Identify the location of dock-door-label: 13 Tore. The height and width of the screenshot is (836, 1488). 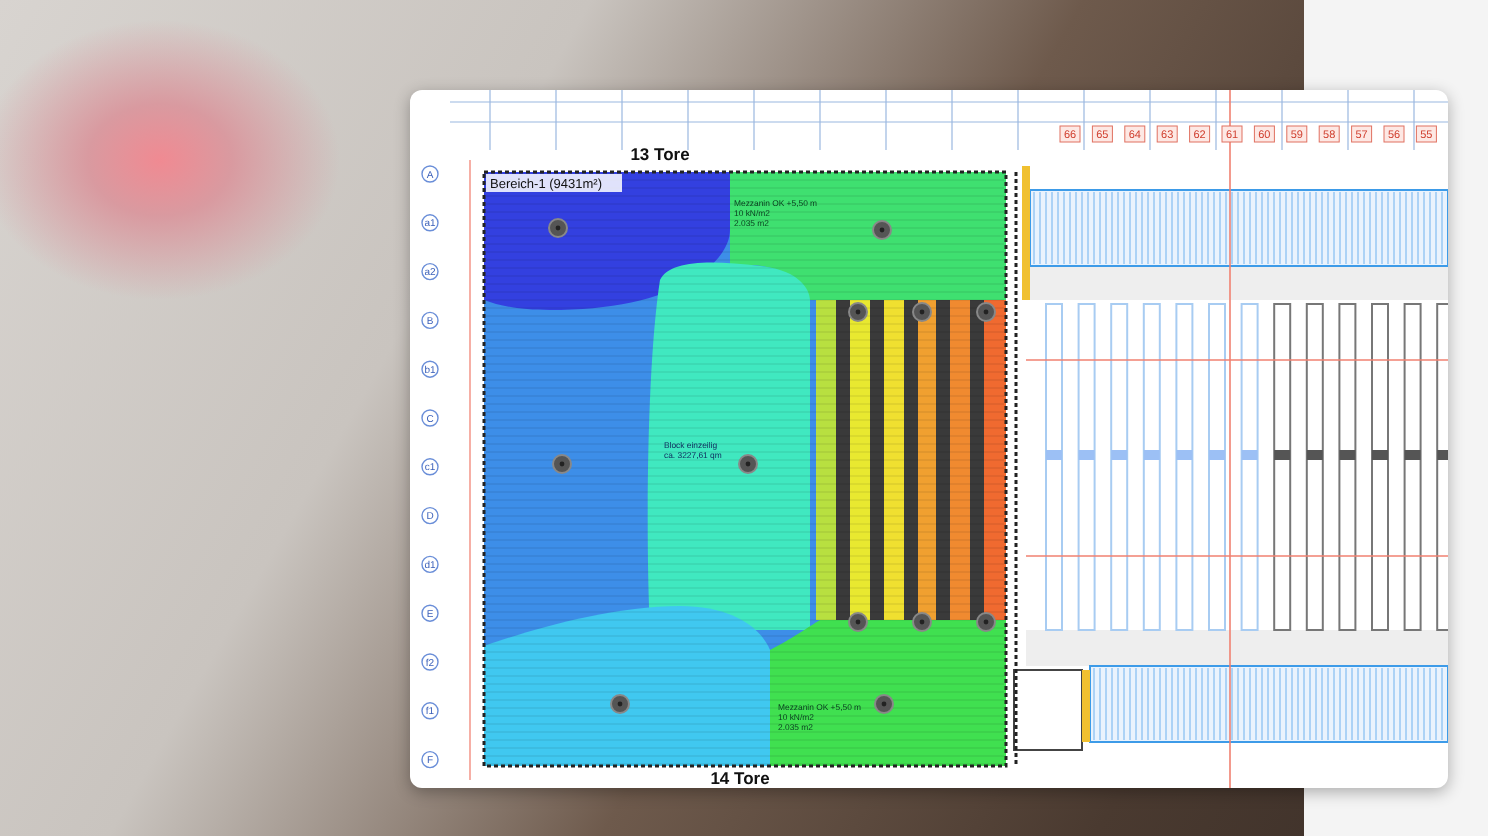
(660, 154).